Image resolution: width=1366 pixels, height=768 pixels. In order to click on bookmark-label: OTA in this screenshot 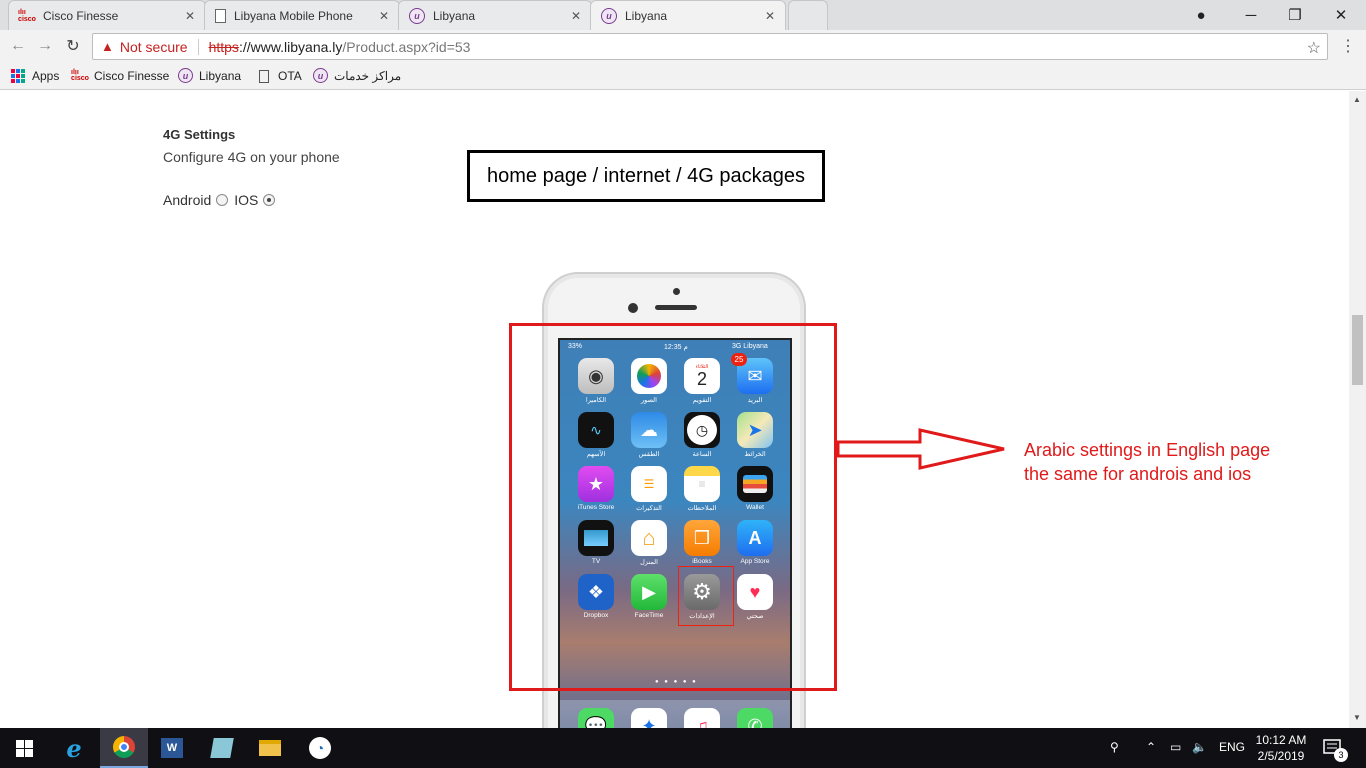, I will do `click(290, 76)`.